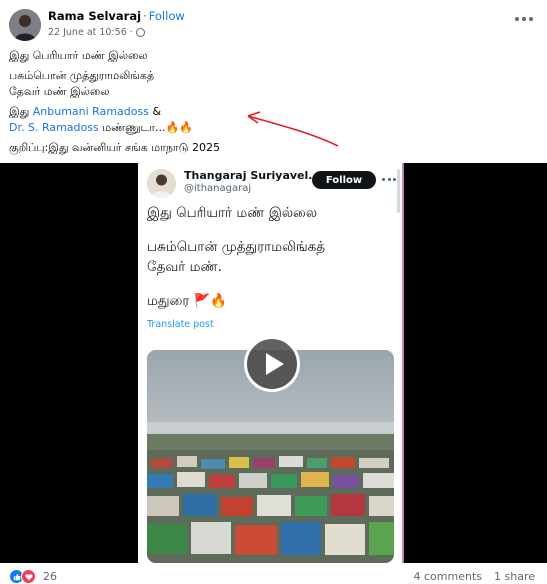 Image resolution: width=547 pixels, height=584 pixels. I want to click on follow-link: Follow, so click(167, 16).